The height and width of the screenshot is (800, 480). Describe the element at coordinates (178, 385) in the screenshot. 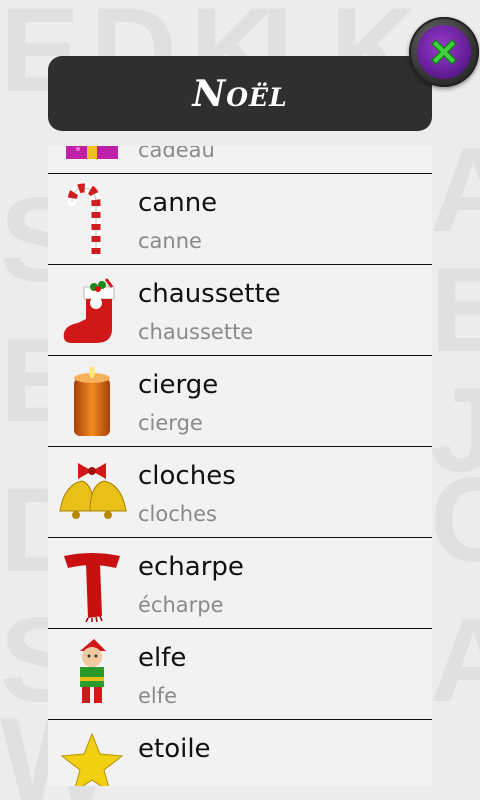

I see `item-word: cierge` at that location.